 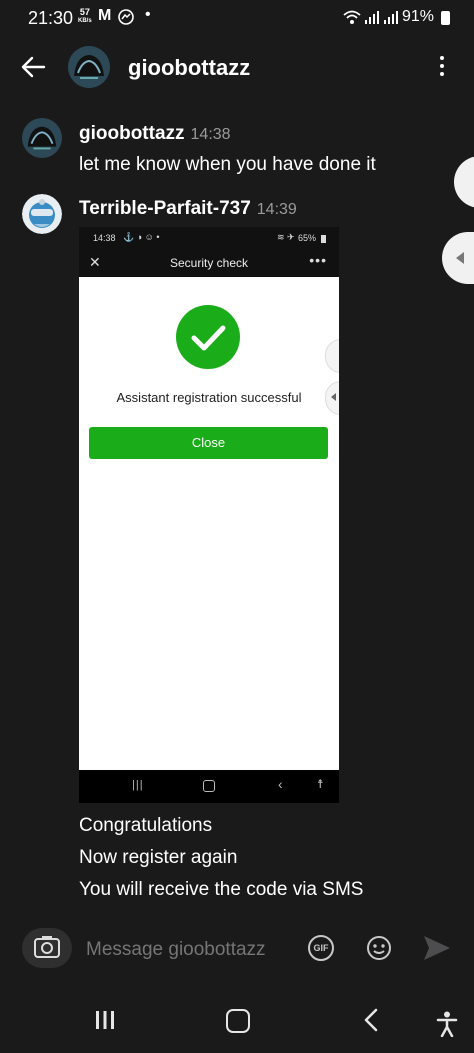 I want to click on status-time: 21:30, so click(x=51, y=18).